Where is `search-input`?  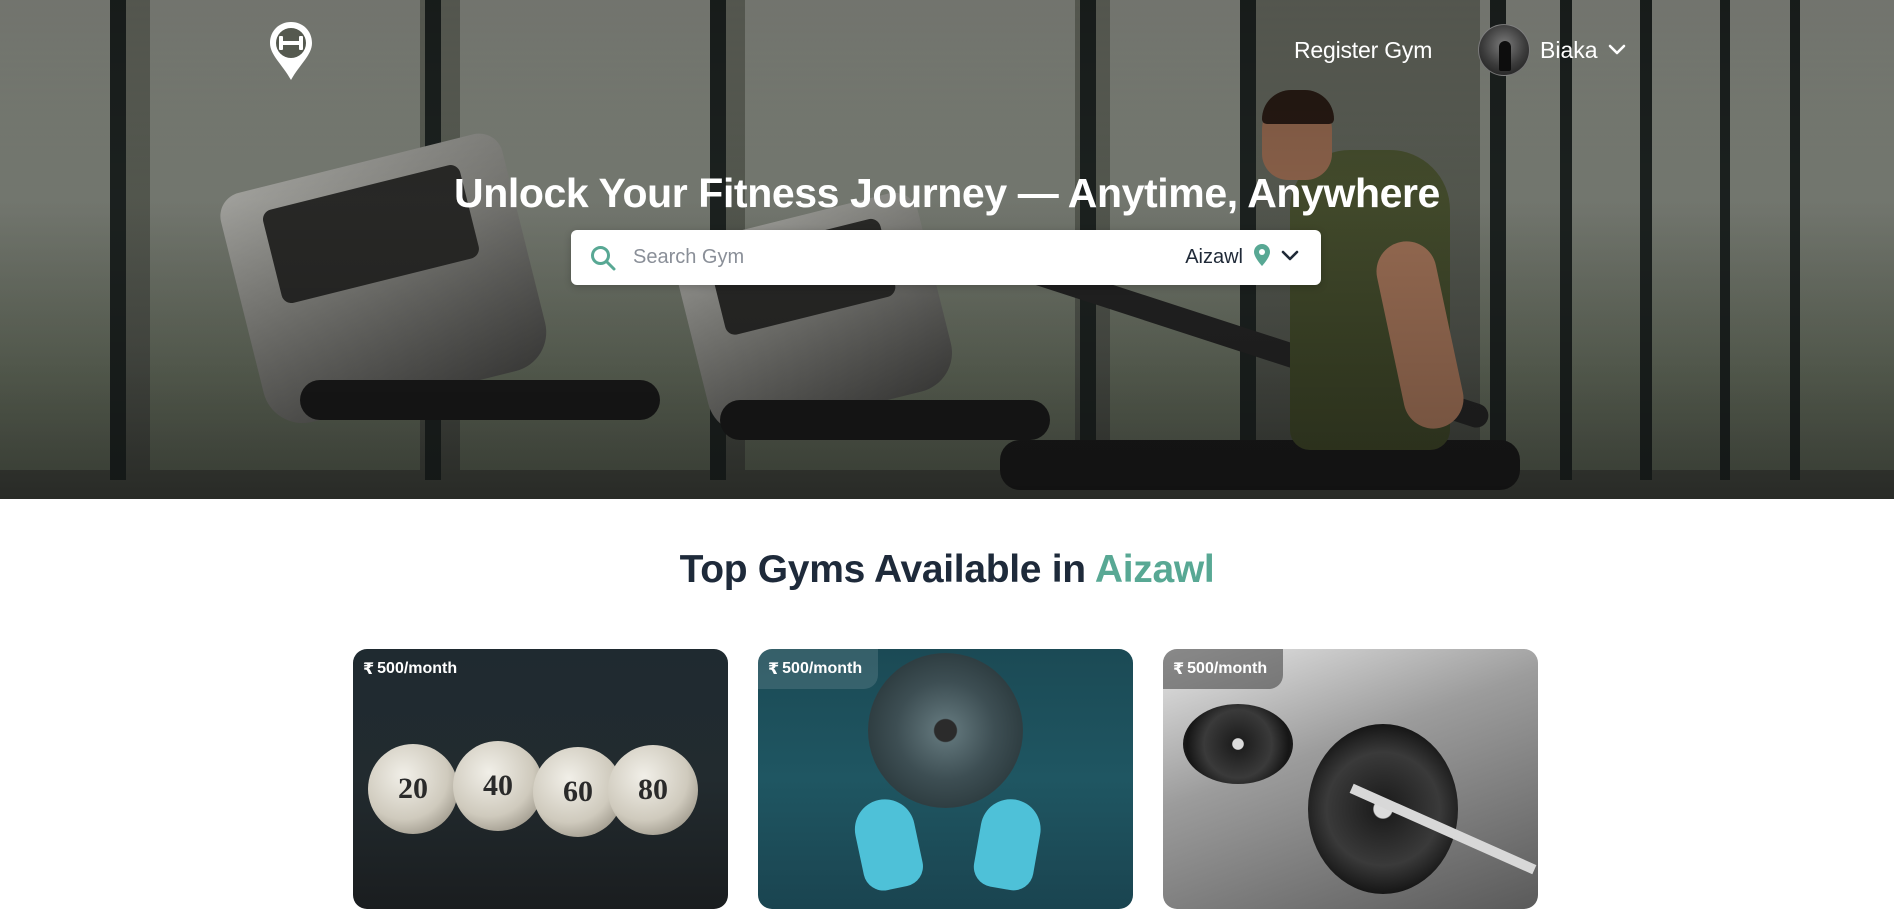 search-input is located at coordinates (893, 257).